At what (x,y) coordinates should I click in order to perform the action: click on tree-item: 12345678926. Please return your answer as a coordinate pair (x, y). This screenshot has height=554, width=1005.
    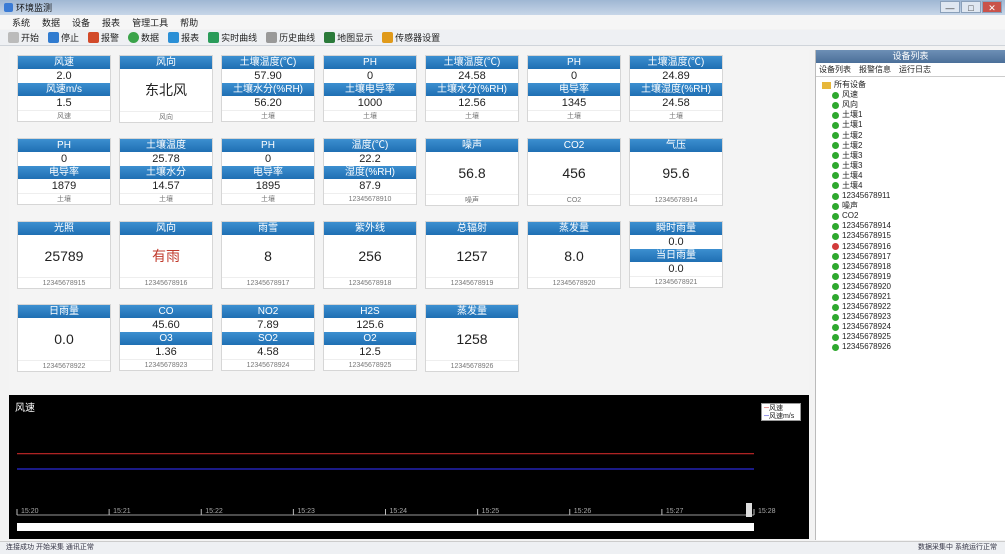
    Looking at the image, I should click on (913, 347).